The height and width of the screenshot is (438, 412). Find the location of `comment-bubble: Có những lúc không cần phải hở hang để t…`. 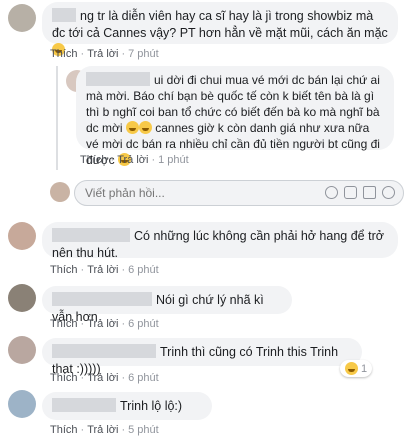

comment-bubble: Có những lúc không cần phải hở hang để t… is located at coordinates (220, 241).